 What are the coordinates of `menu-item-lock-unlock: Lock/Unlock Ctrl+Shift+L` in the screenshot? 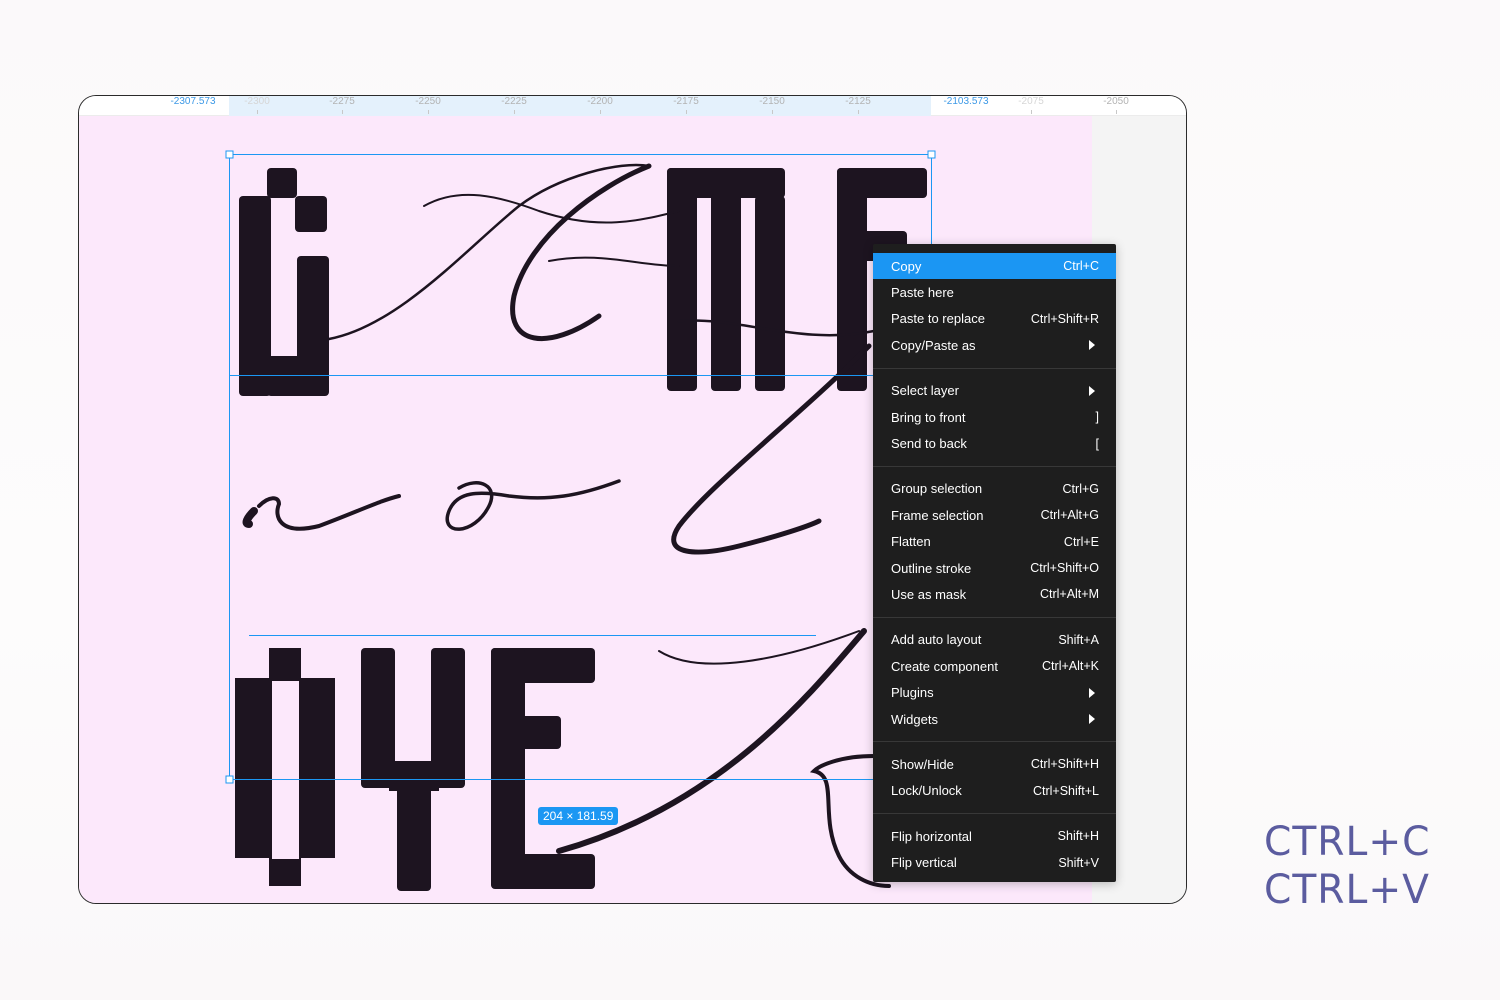 It's located at (994, 791).